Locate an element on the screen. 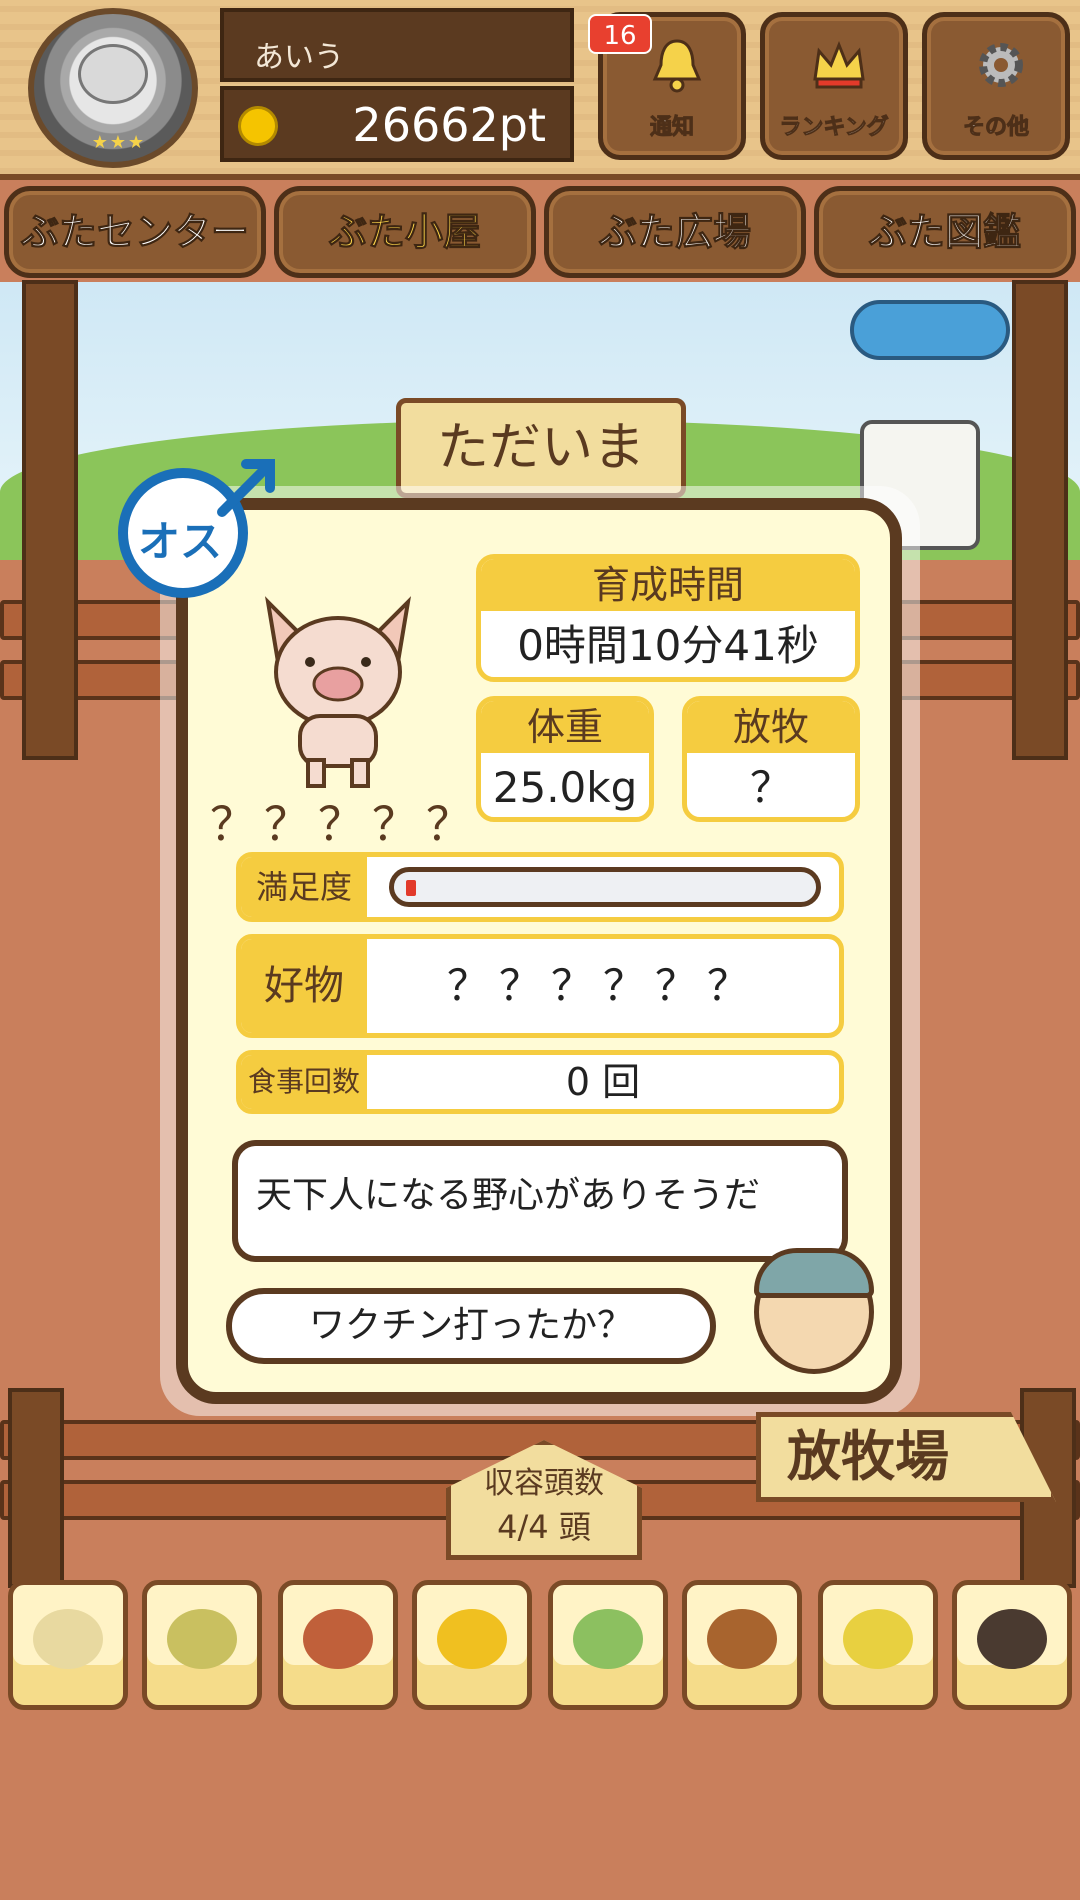 This screenshot has width=1080, height=1900. favorite-value: ？？？？？？ is located at coordinates (602, 985).